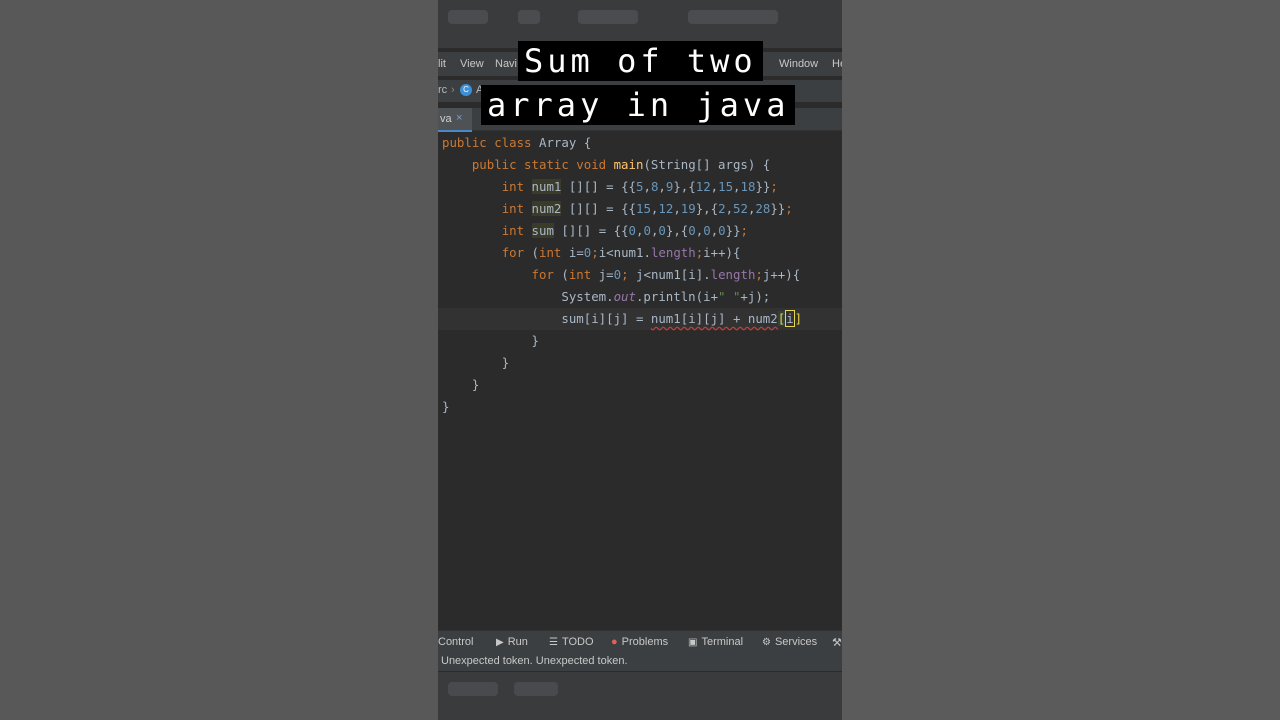 This screenshot has width=1280, height=720. What do you see at coordinates (534, 661) in the screenshot?
I see `status-message: Unexpected token. Unexpected token.` at bounding box center [534, 661].